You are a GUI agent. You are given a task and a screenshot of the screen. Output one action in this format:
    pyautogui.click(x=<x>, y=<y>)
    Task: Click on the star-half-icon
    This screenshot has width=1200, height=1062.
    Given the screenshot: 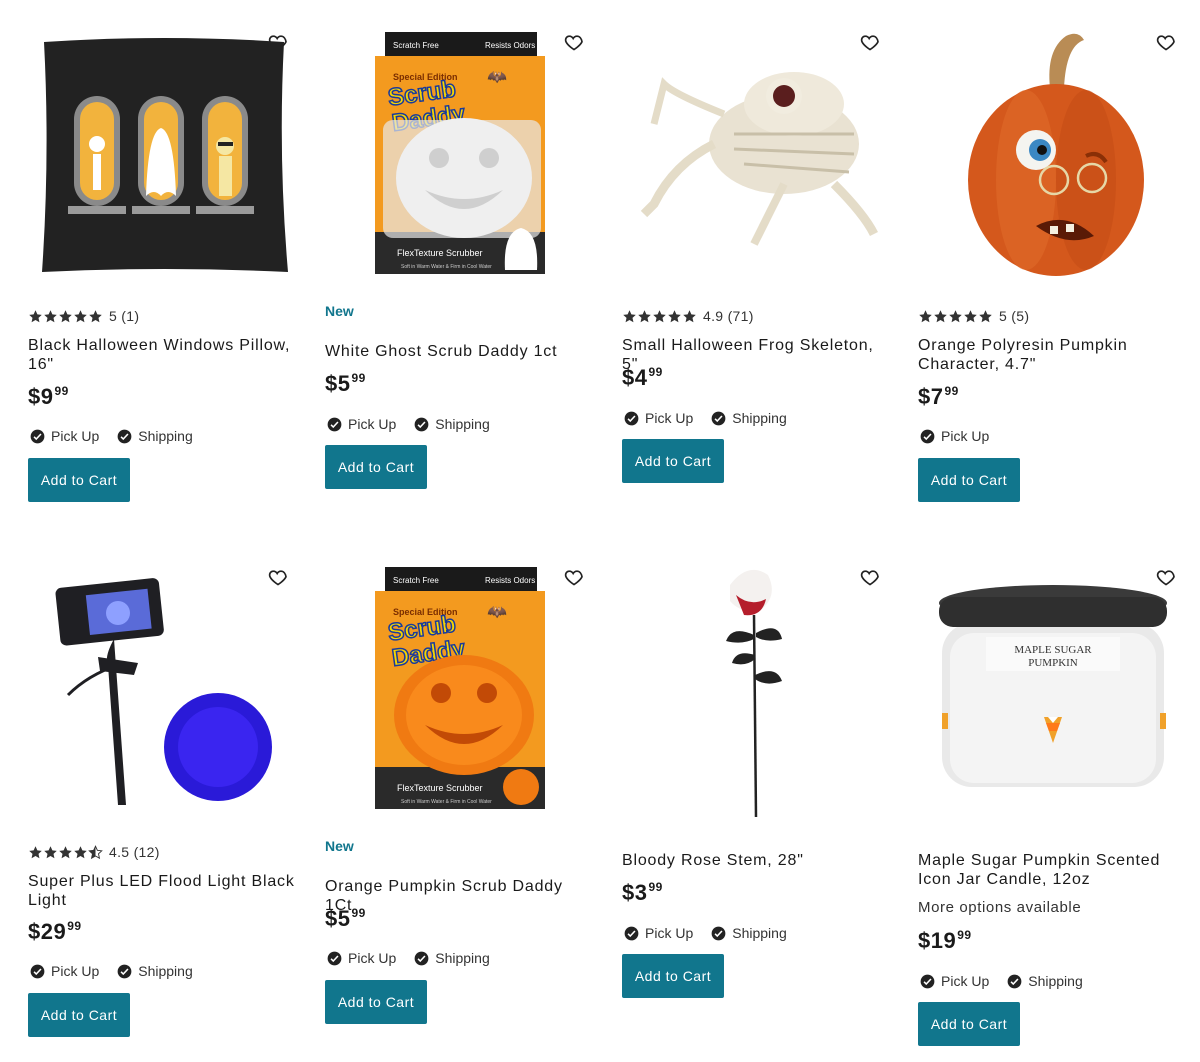 What is the action you would take?
    pyautogui.click(x=95, y=851)
    